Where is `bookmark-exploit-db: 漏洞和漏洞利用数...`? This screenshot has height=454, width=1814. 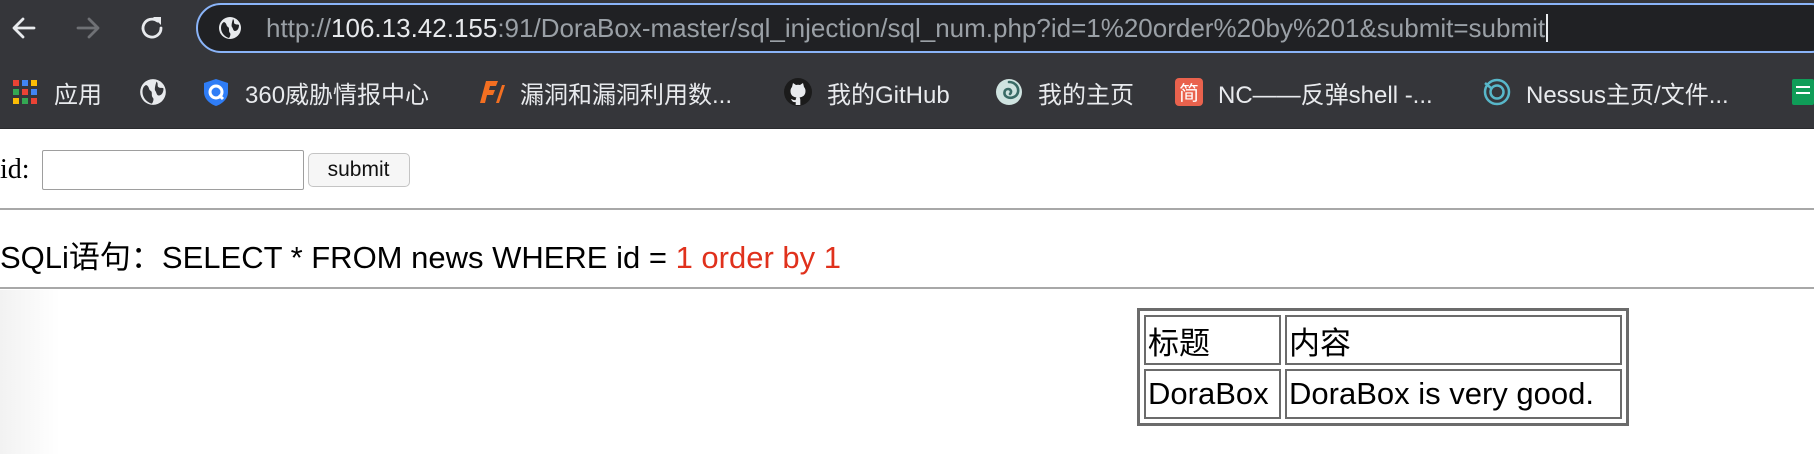 bookmark-exploit-db: 漏洞和漏洞利用数... is located at coordinates (604, 92).